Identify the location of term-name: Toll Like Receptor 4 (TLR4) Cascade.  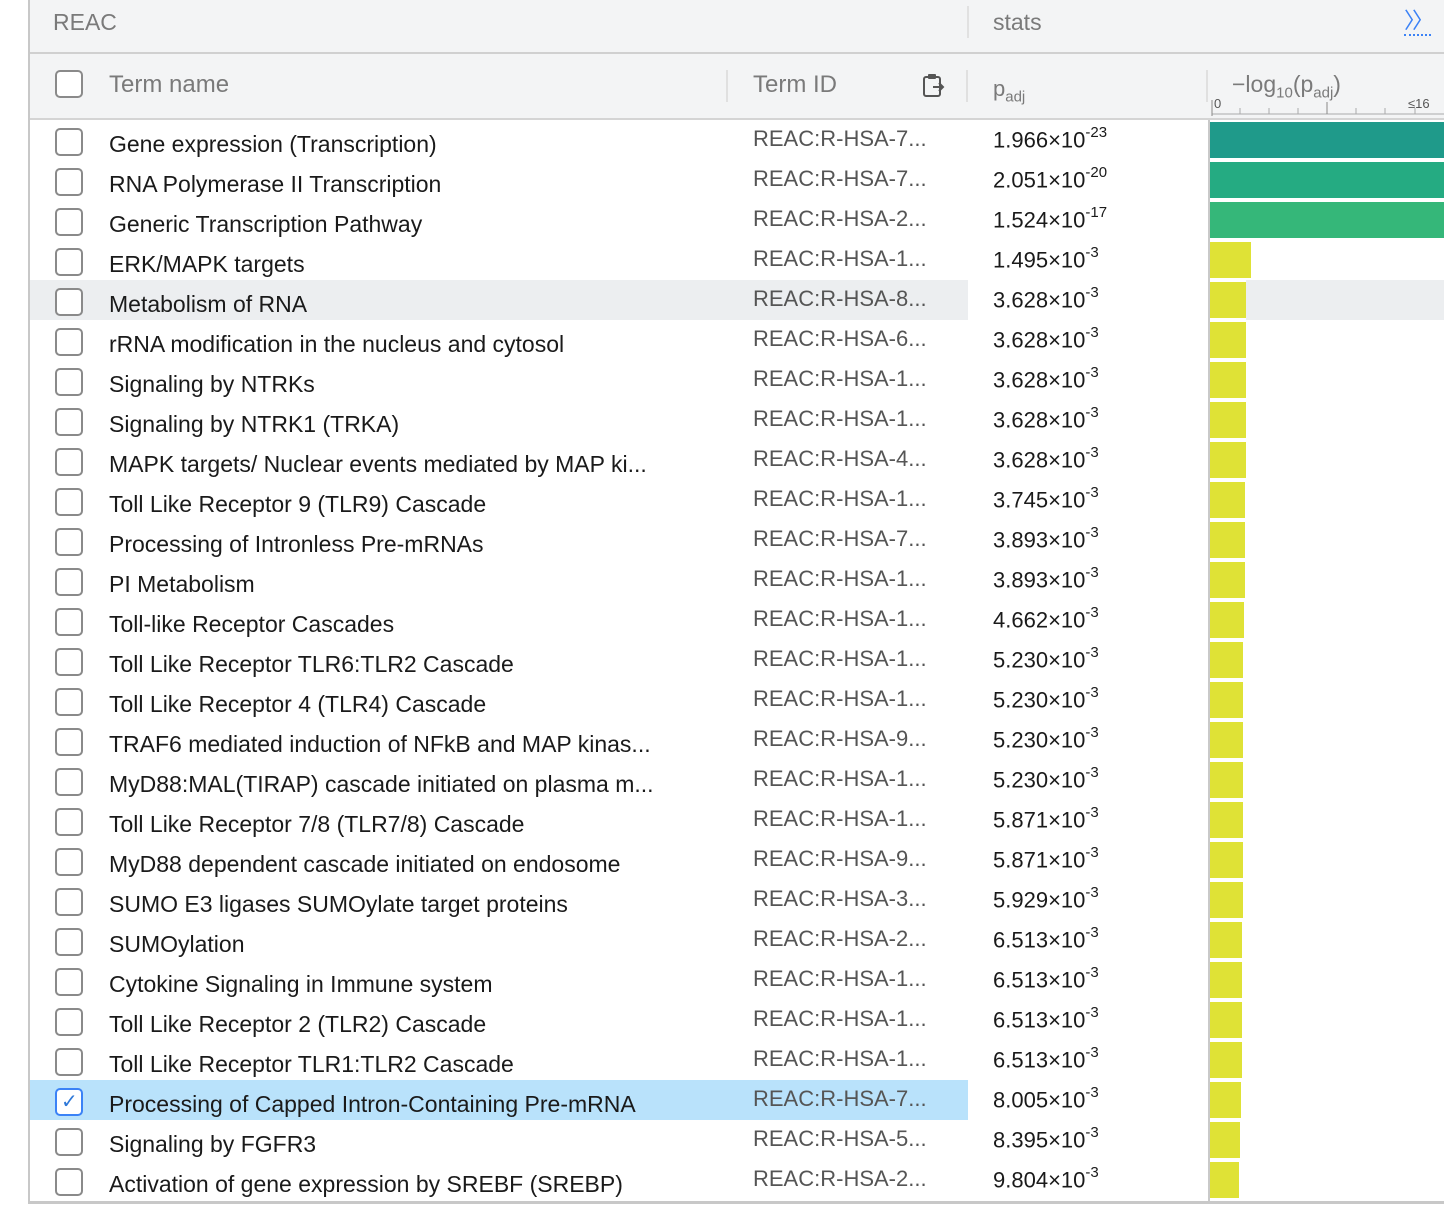
(297, 704).